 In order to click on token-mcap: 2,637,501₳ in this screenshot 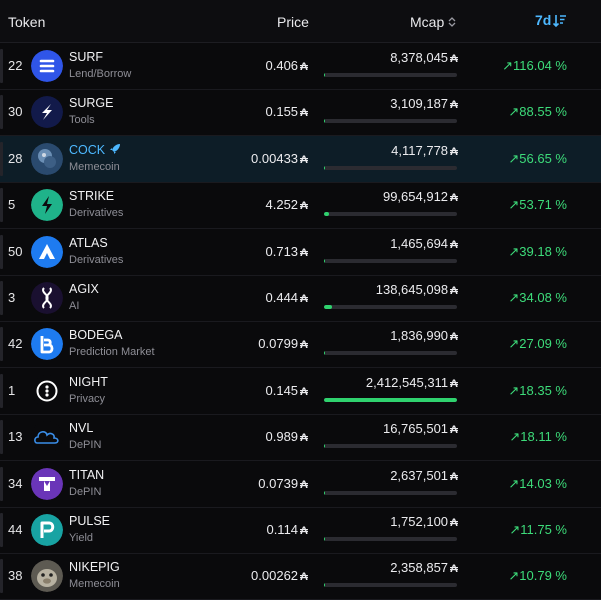, I will do `click(424, 475)`.